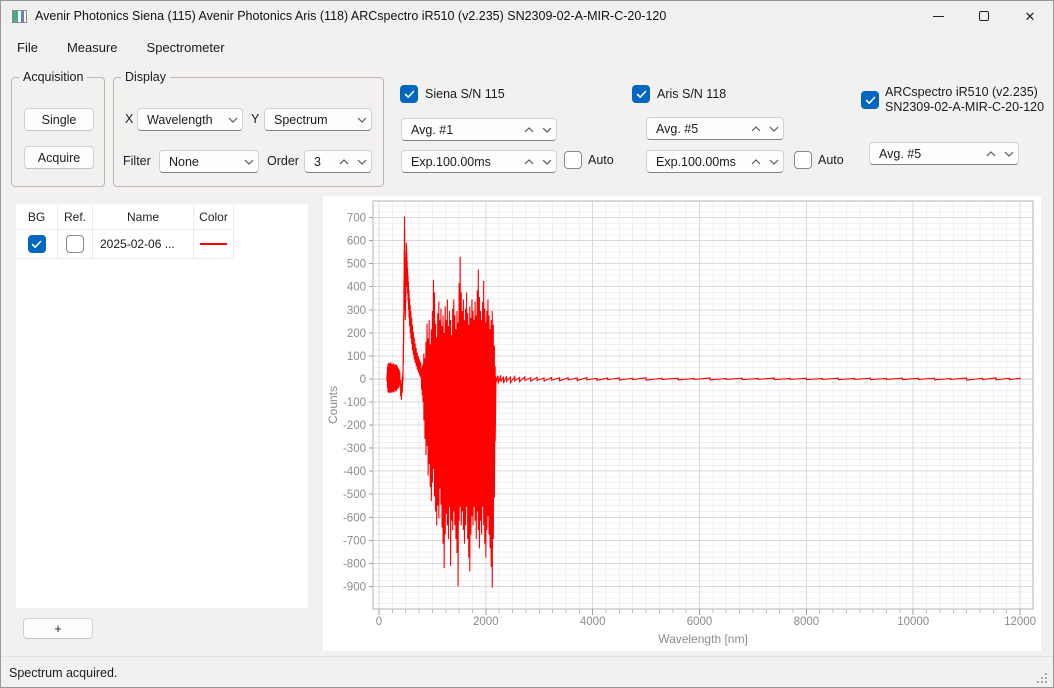 This screenshot has height=688, width=1054. I want to click on x-axis-label: X, so click(129, 119).